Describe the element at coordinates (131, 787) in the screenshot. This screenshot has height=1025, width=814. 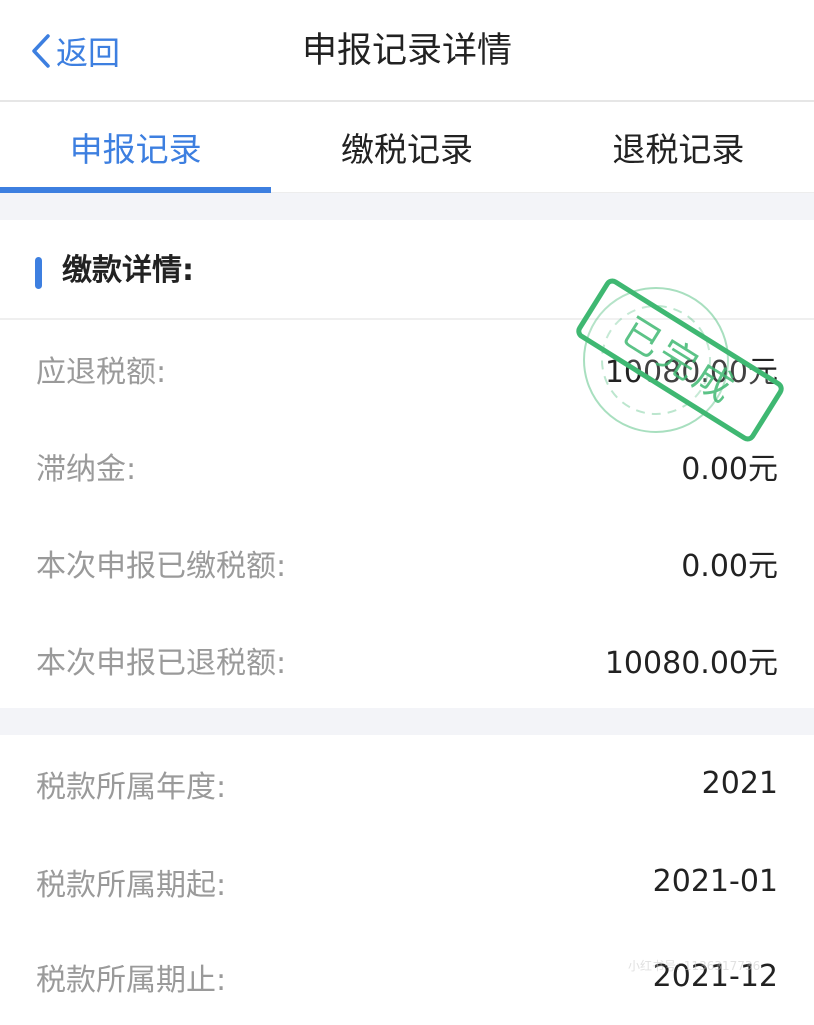
I see `detail-label: 税款所属年度:` at that location.